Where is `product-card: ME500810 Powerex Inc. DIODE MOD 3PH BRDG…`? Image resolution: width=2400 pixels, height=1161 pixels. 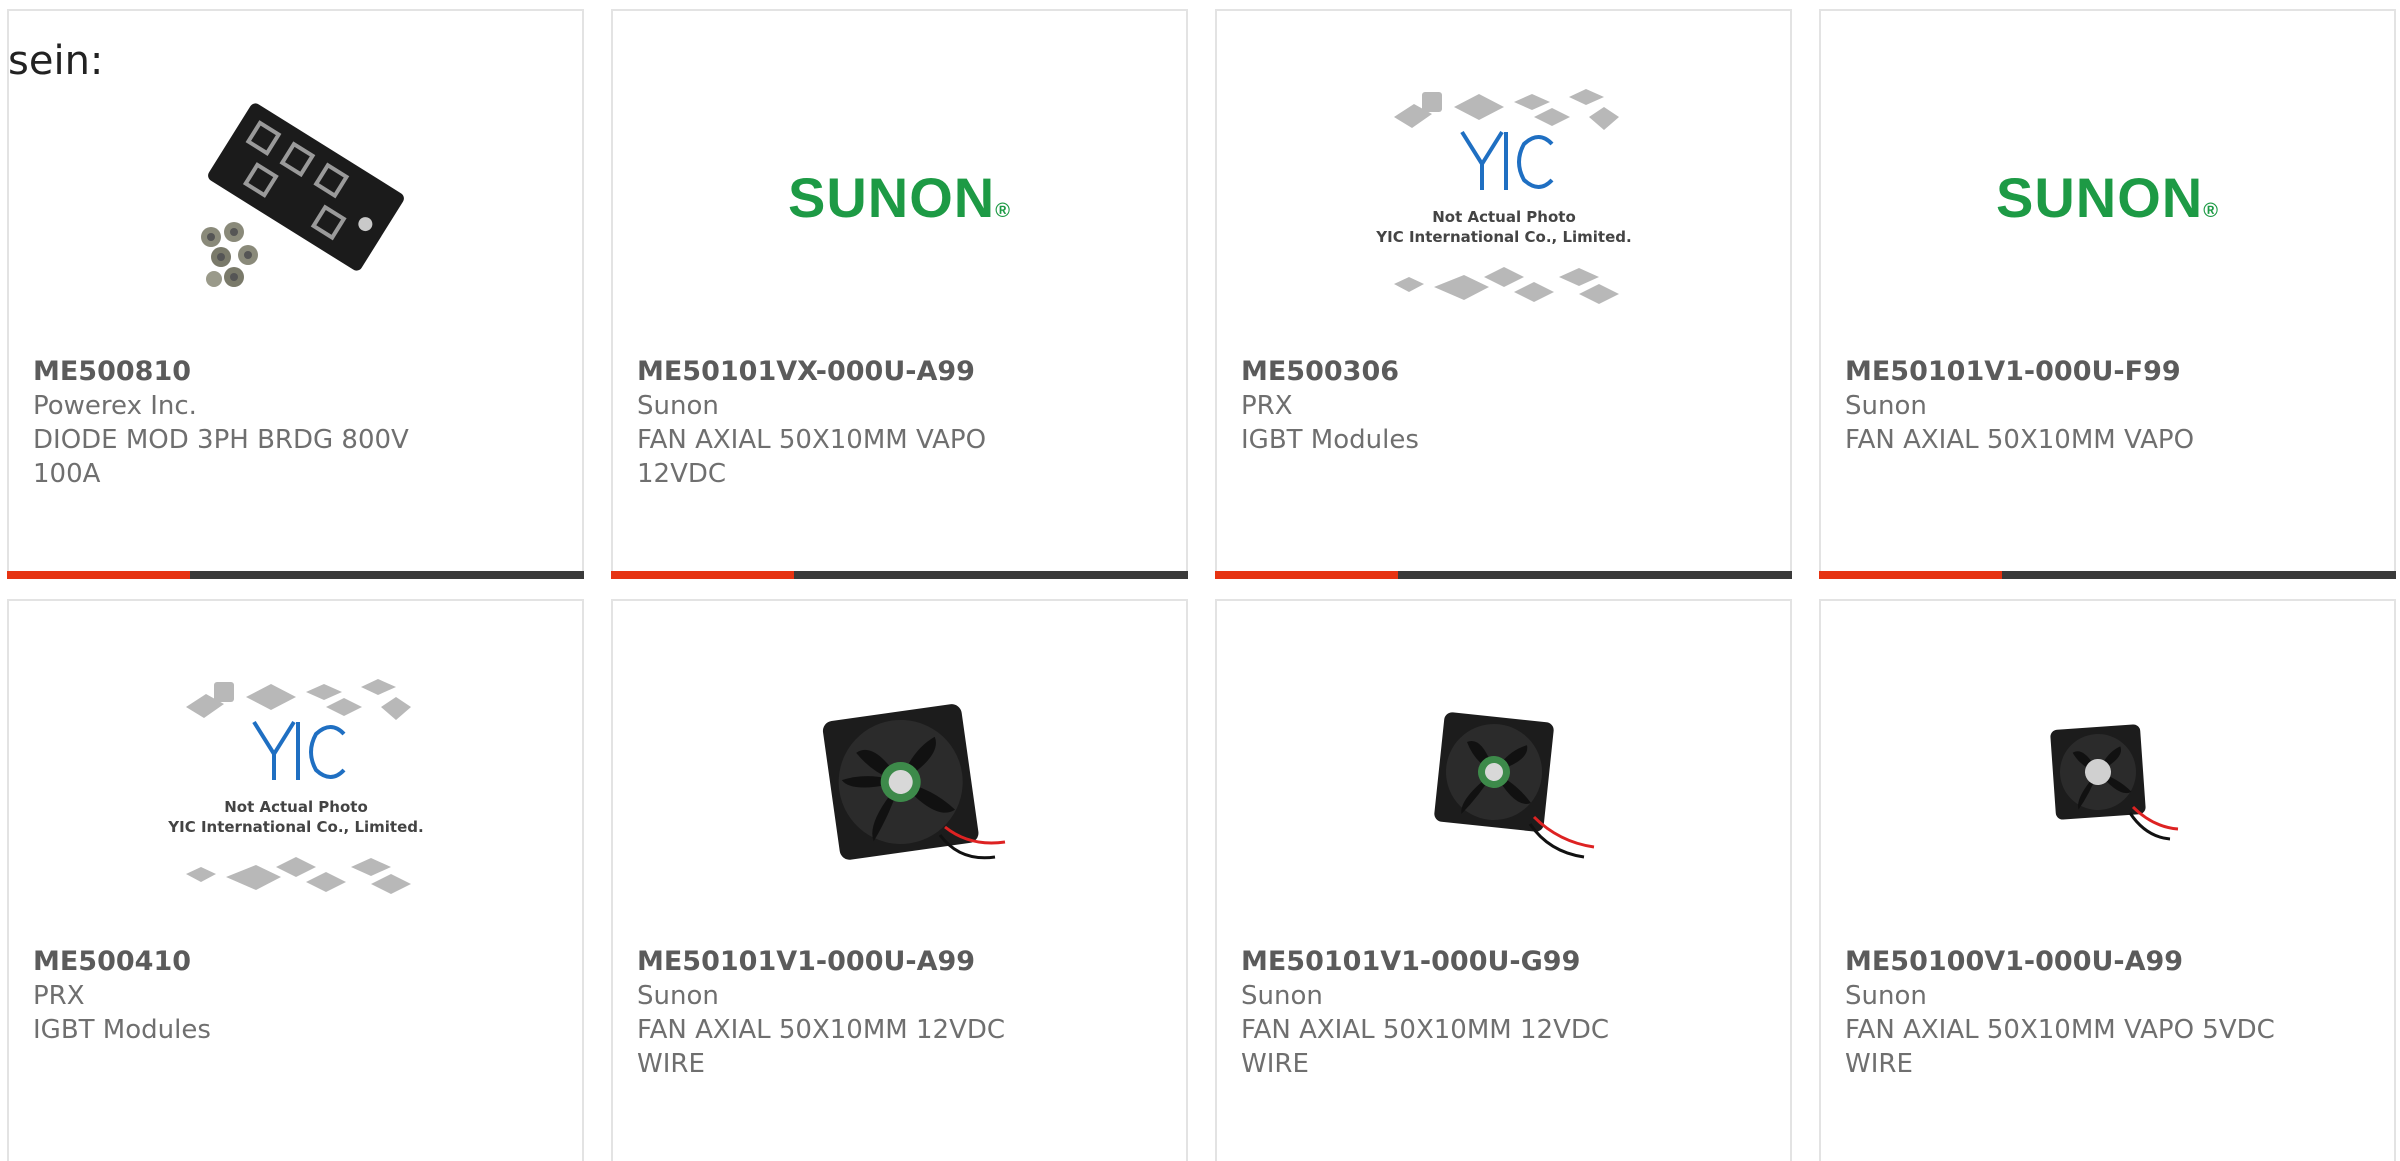 product-card: ME500810 Powerex Inc. DIODE MOD 3PH BRDG… is located at coordinates (295, 294).